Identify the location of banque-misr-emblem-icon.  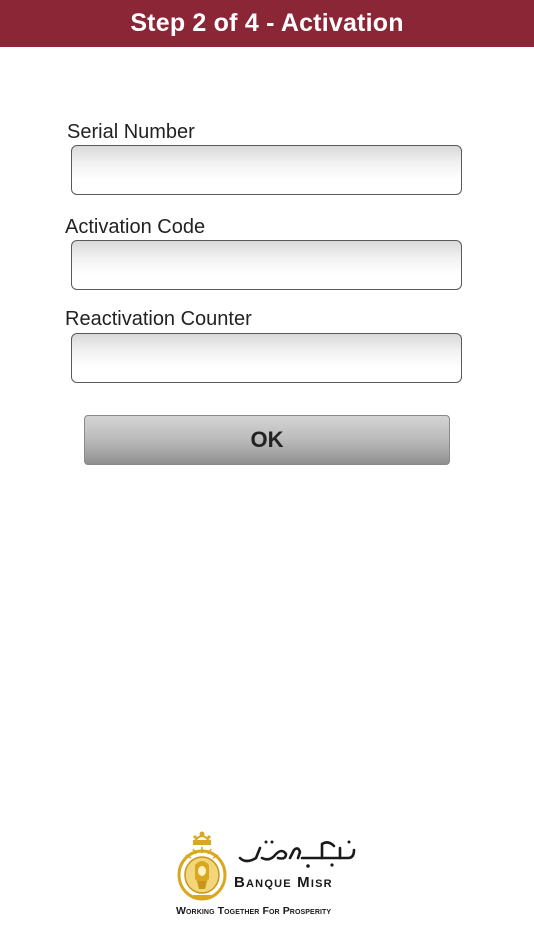
(202, 866).